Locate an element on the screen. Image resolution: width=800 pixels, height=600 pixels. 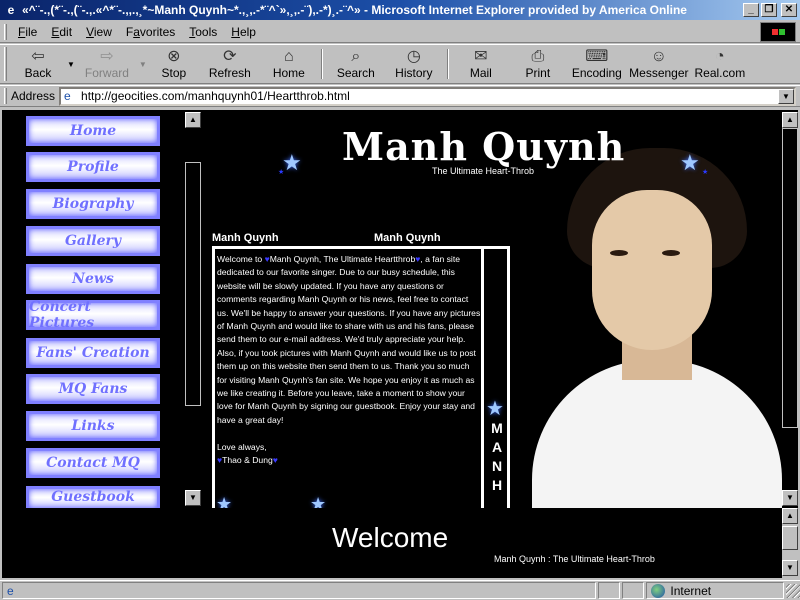
portrait-face is located at coordinates (652, 270).